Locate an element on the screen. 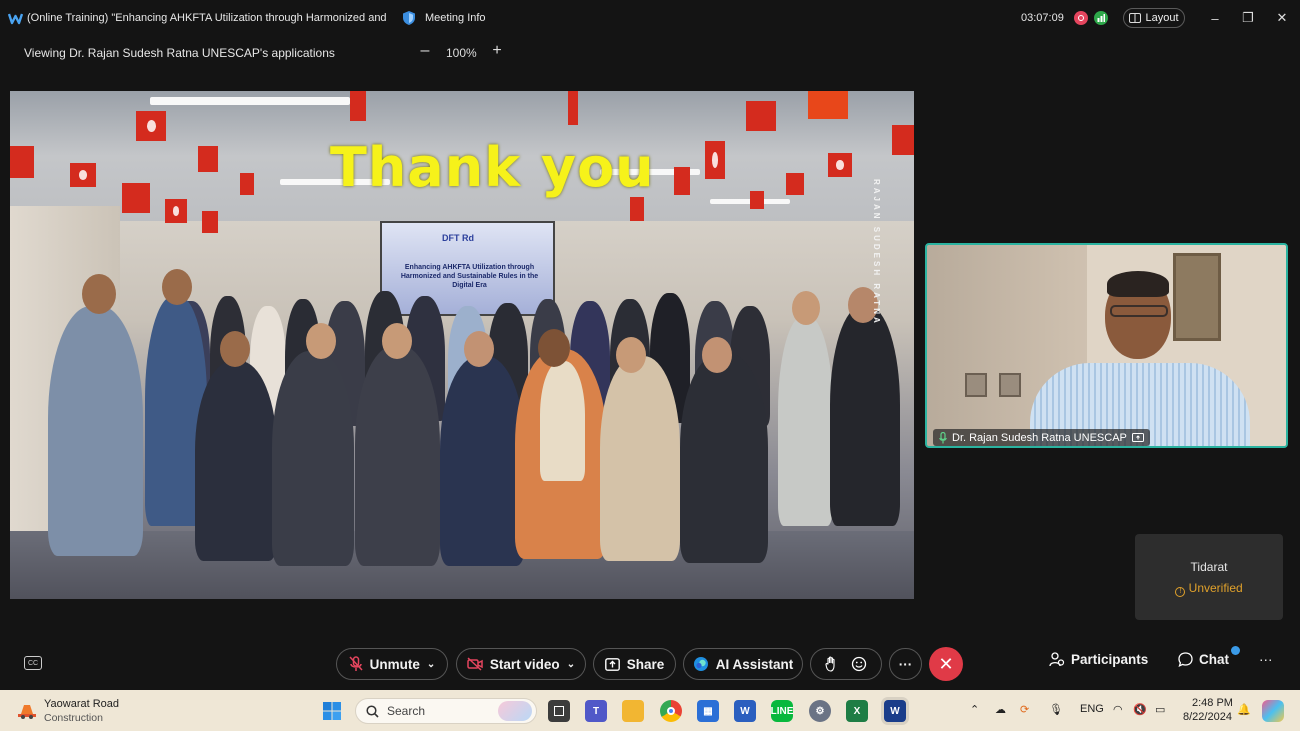 This screenshot has width=1300, height=731. ai-assistant-label: AI Assistant is located at coordinates (754, 664).